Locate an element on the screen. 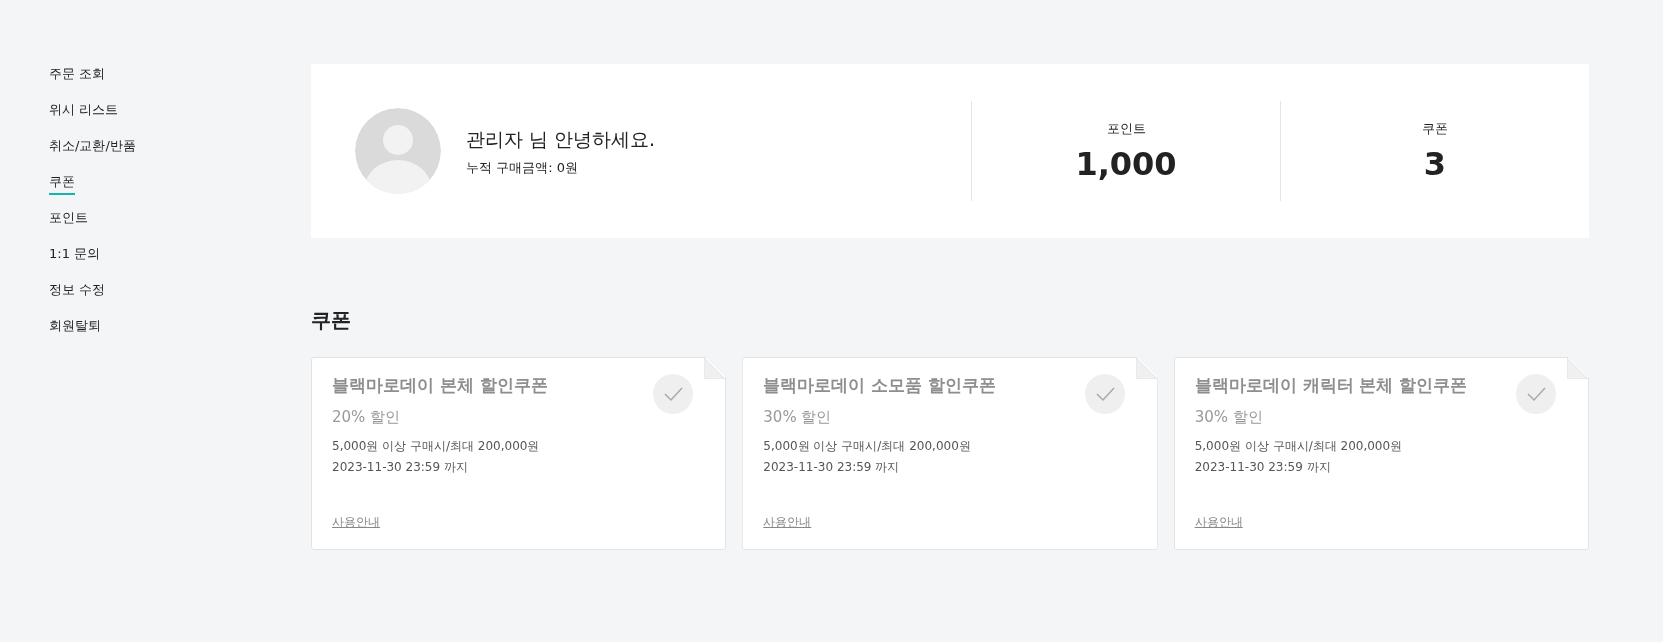 The width and height of the screenshot is (1663, 642). stat-label: 쿠폰 is located at coordinates (1435, 129).